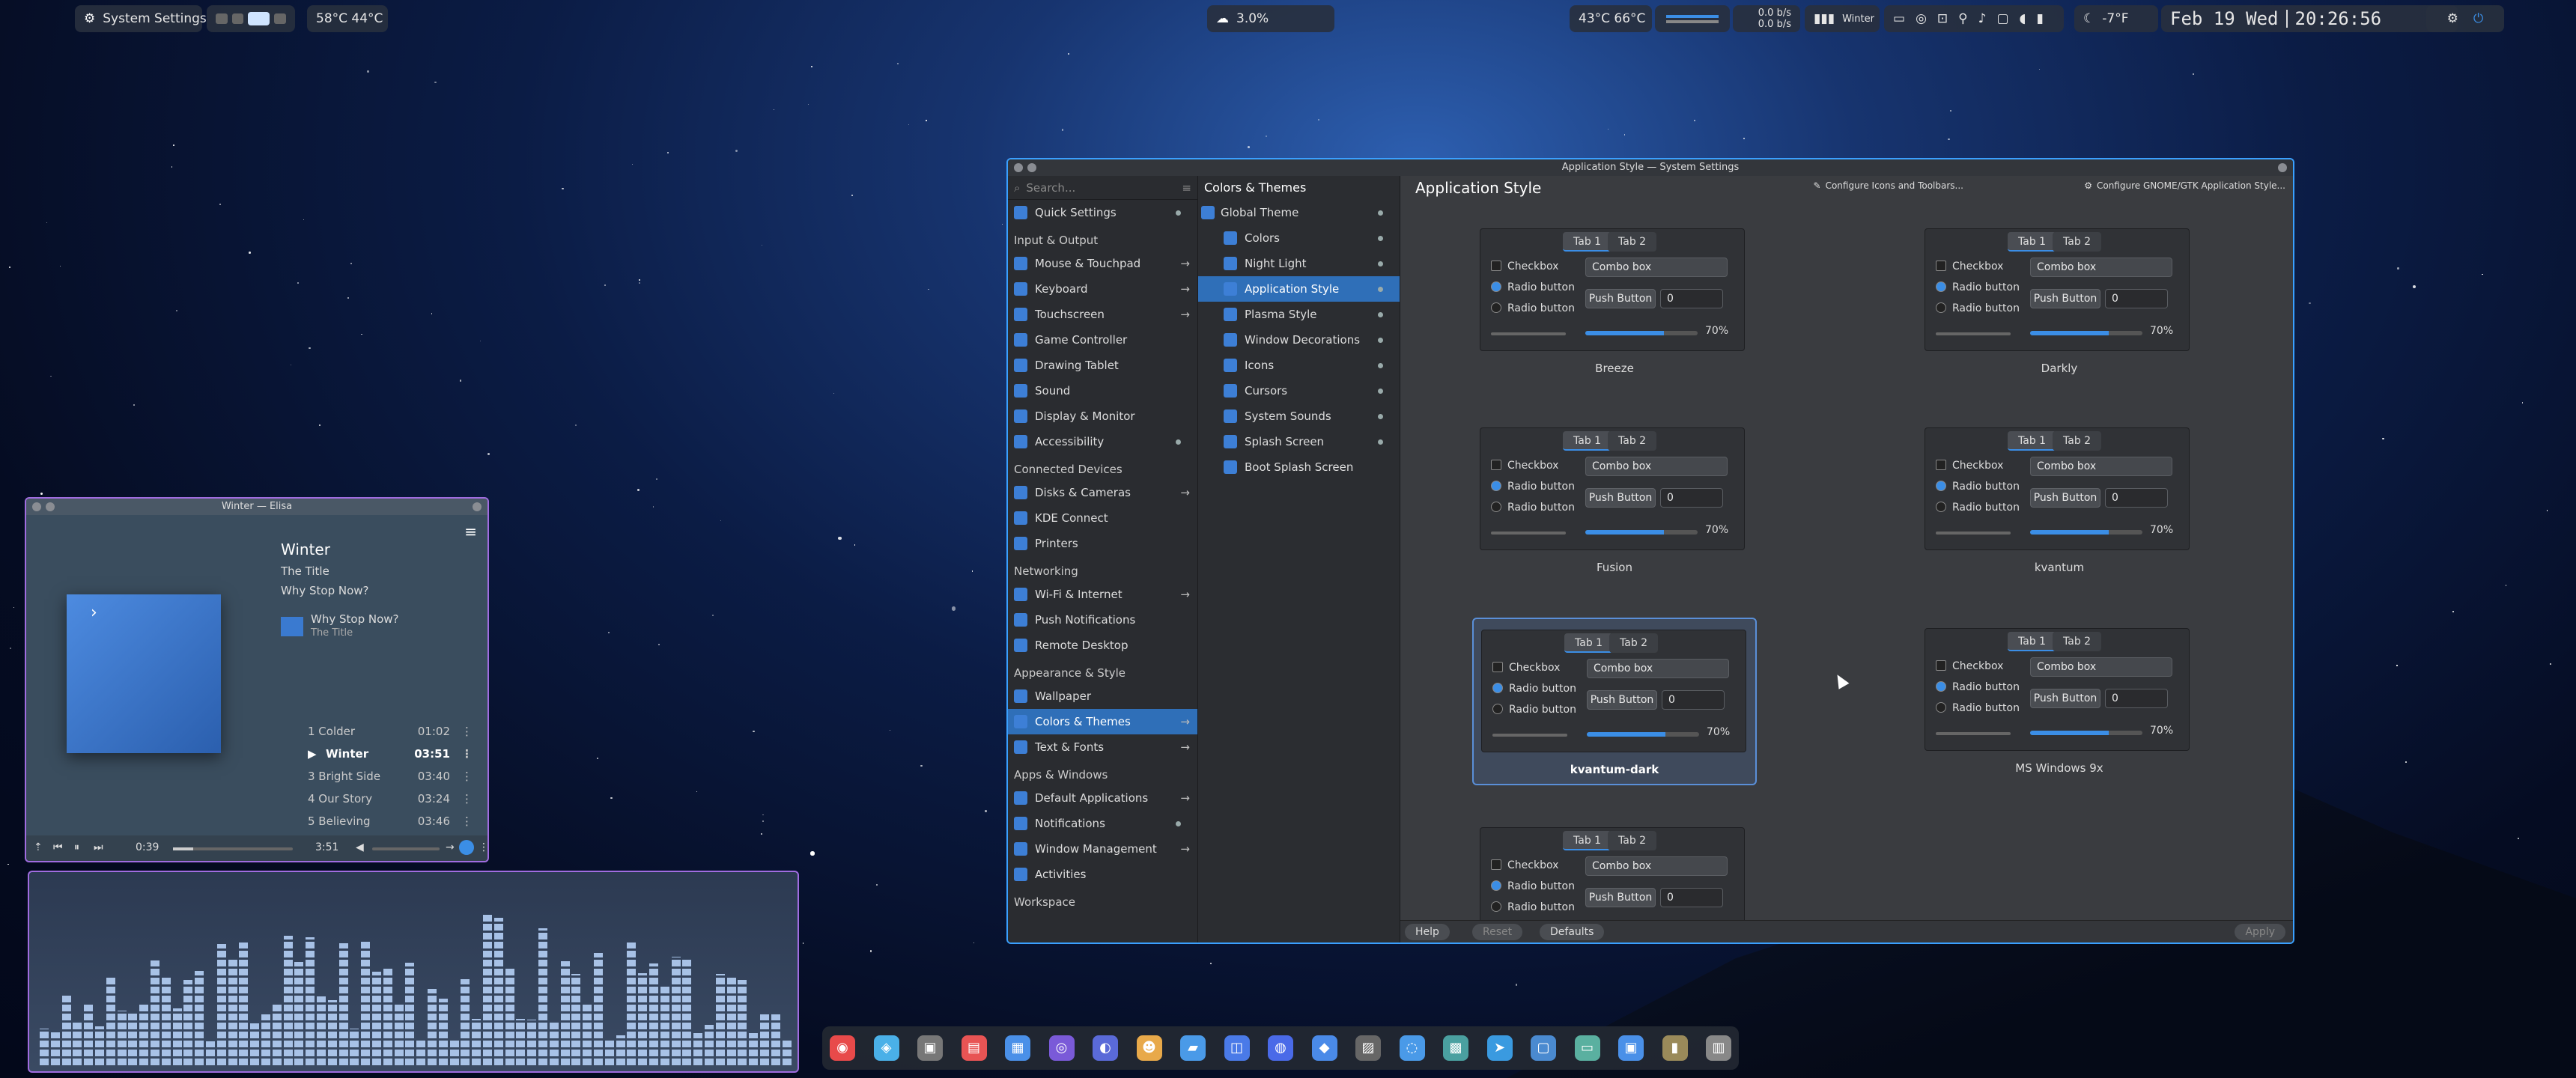  What do you see at coordinates (1102, 874) in the screenshot?
I see `sidebar-item: Activities` at bounding box center [1102, 874].